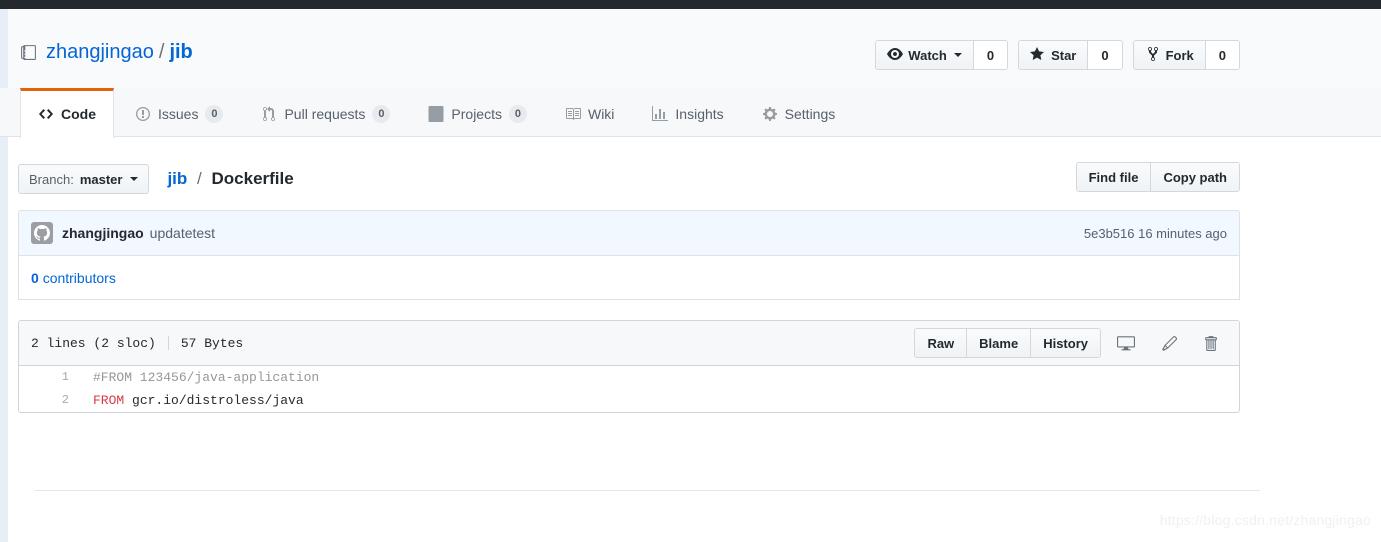 This screenshot has width=1381, height=542. Describe the element at coordinates (1221, 55) in the screenshot. I see `fork-count: 0` at that location.